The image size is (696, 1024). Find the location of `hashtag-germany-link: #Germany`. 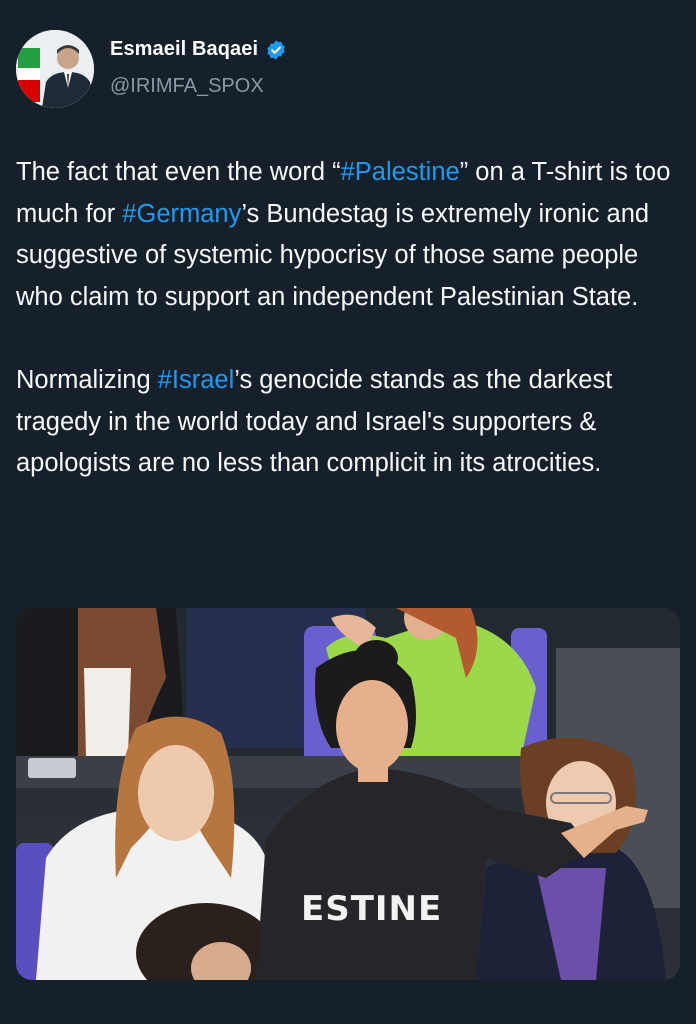

hashtag-germany-link: #Germany is located at coordinates (181, 214).